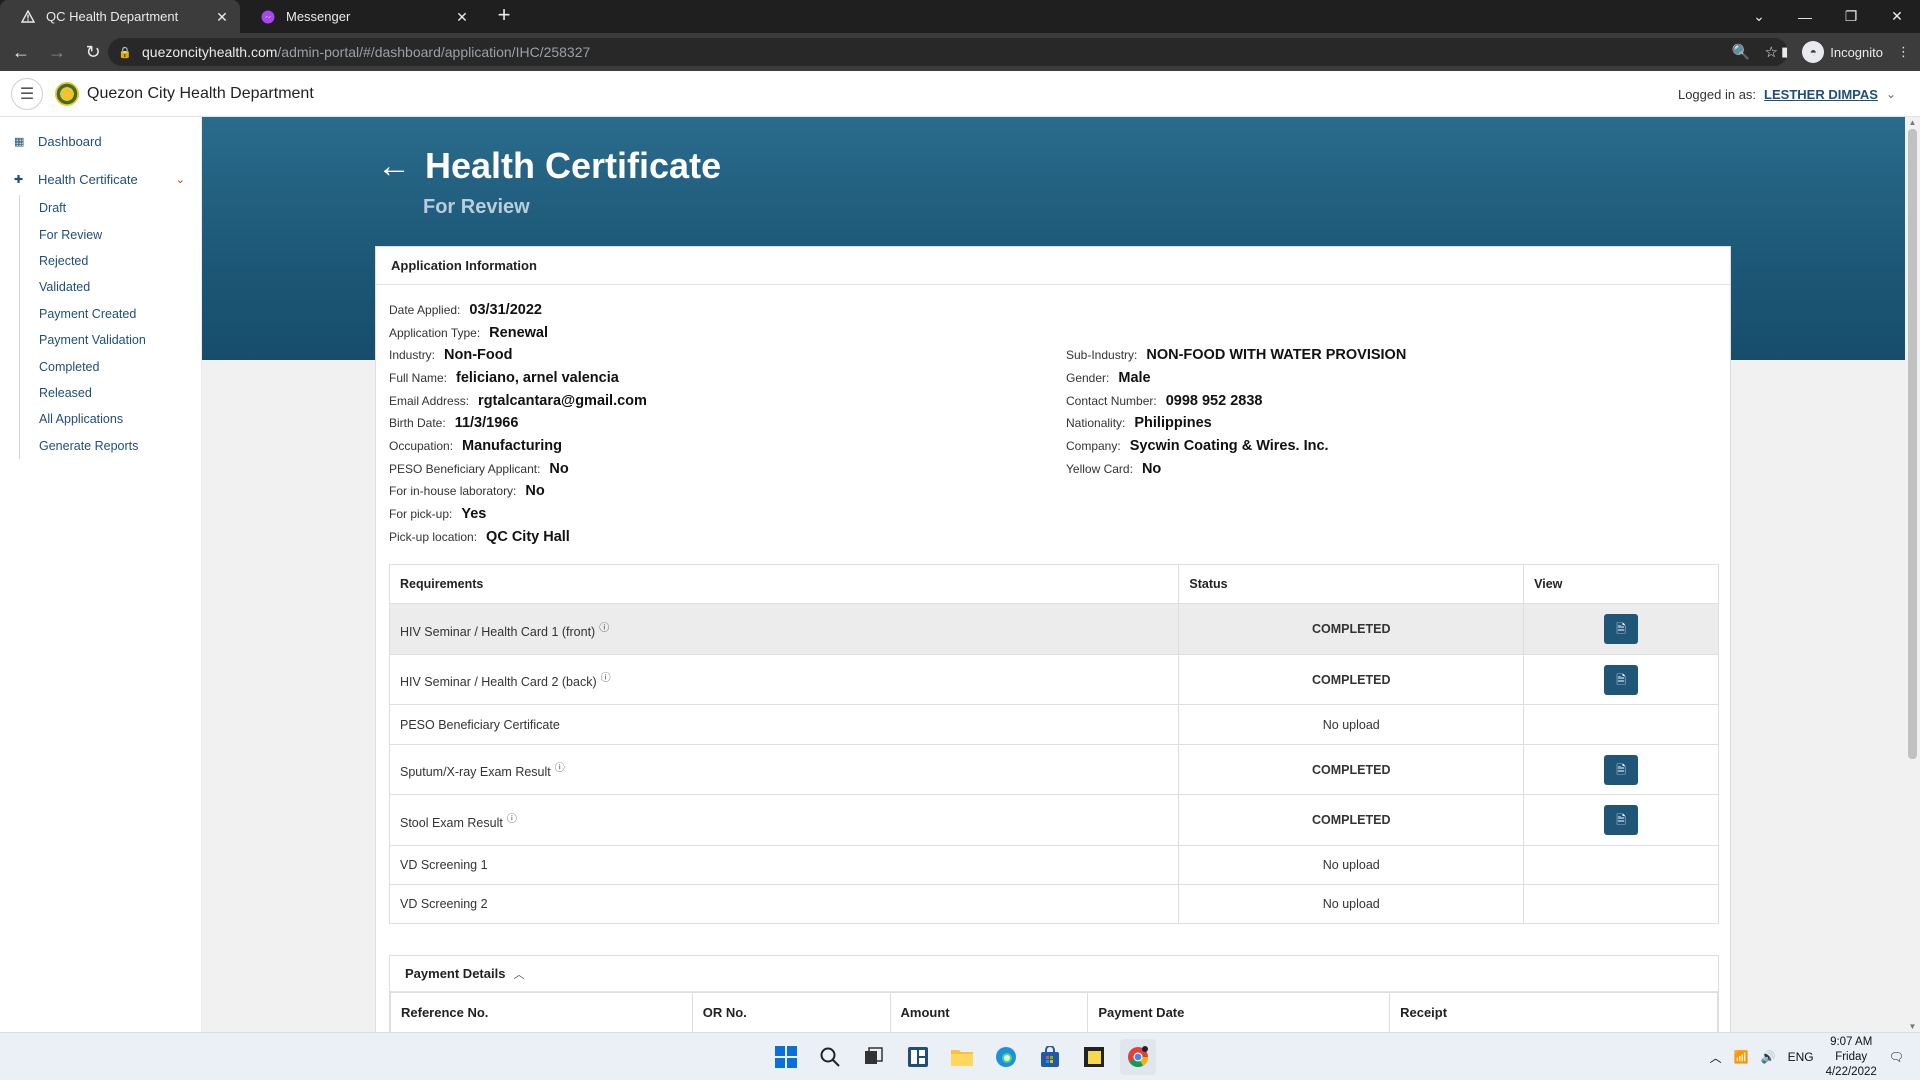 Image resolution: width=1920 pixels, height=1080 pixels. What do you see at coordinates (1006, 1057) in the screenshot?
I see `edge-browser-icon` at bounding box center [1006, 1057].